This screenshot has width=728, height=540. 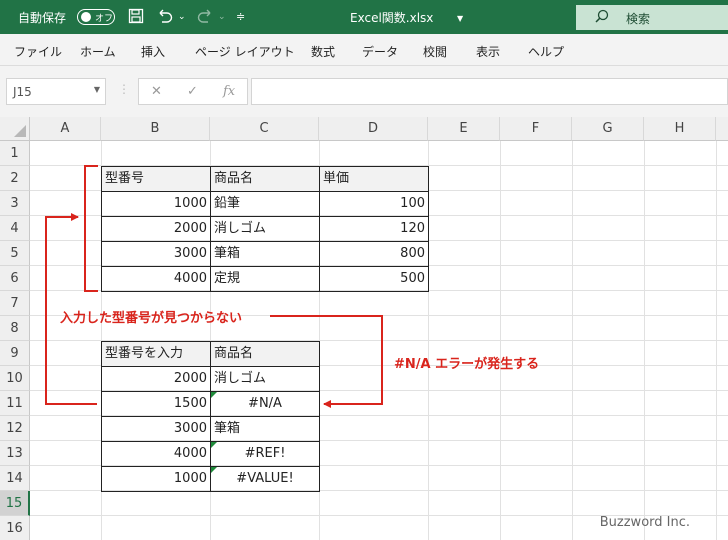 What do you see at coordinates (546, 51) in the screenshot?
I see `tab-help: ヘルプ` at bounding box center [546, 51].